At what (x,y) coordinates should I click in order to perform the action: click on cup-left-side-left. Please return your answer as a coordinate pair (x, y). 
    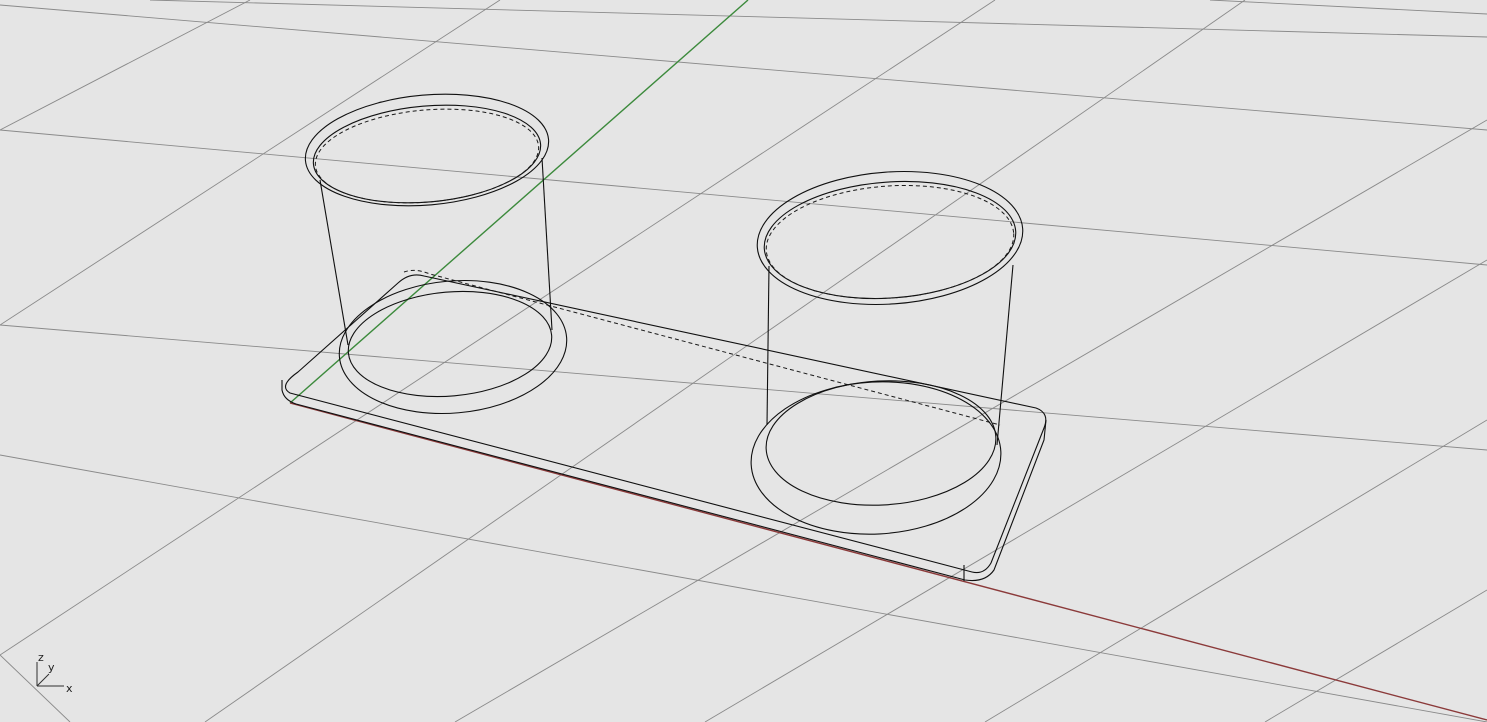
    Looking at the image, I should click on (334, 262).